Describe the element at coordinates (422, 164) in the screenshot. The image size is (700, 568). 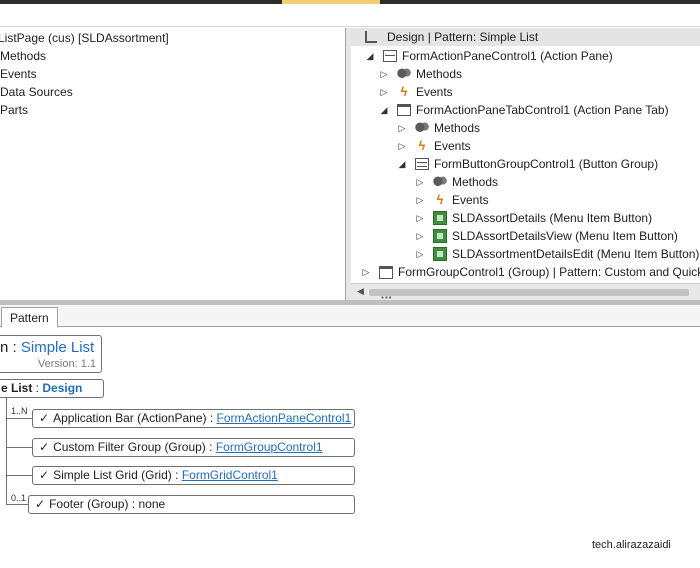
I see `button-group-icon` at that location.